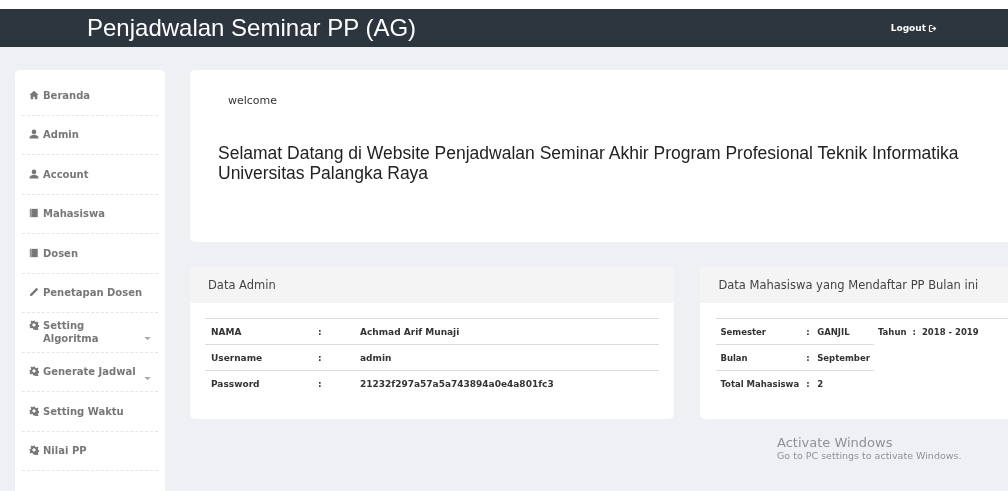 The image size is (1008, 491). Describe the element at coordinates (848, 285) in the screenshot. I see `card-title: Data Mahasiswa yang Mendaftar PP Bulan ini` at that location.